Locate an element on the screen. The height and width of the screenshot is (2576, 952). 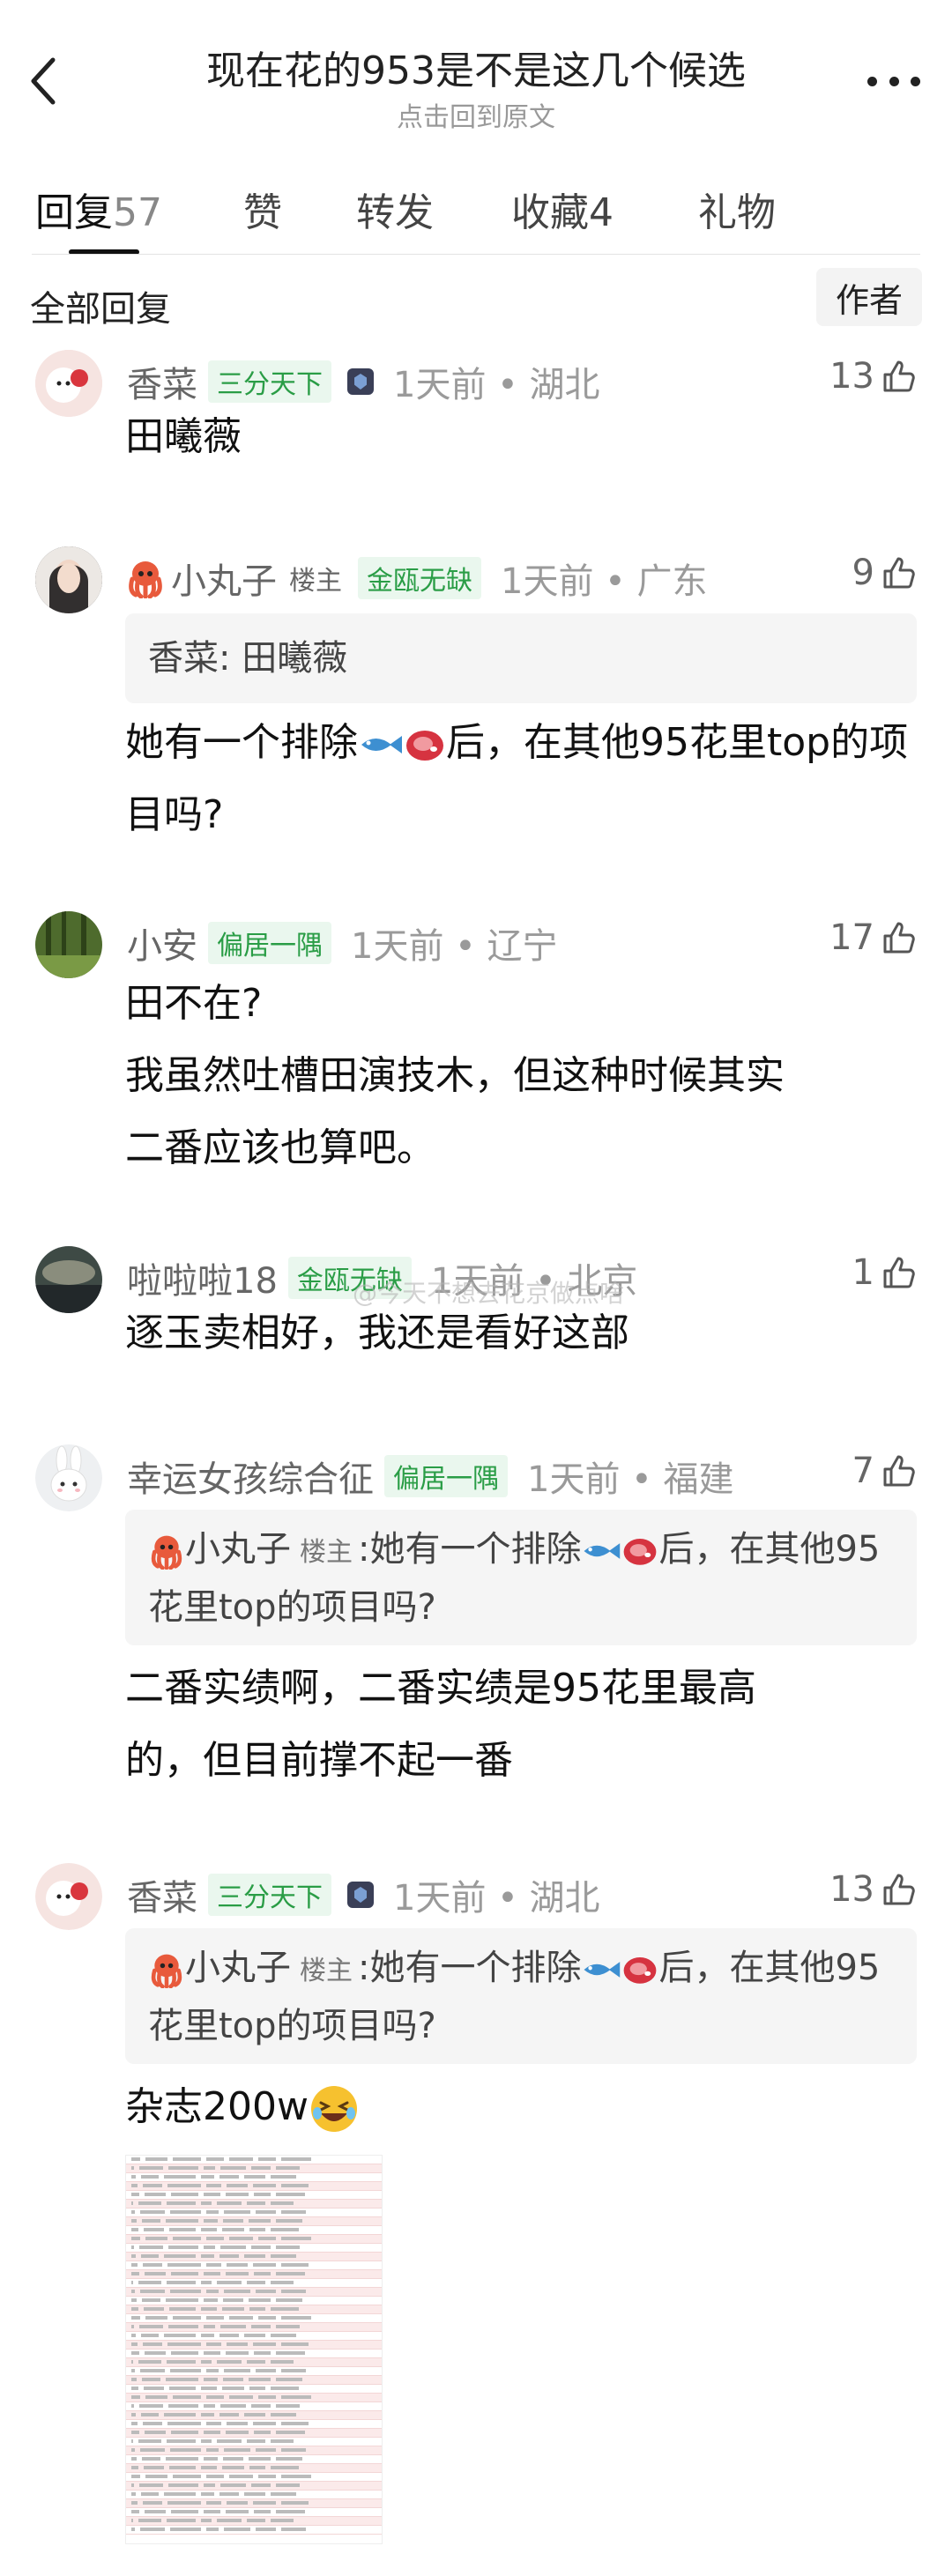
quoted-reply: 香菜: 田曦薇 is located at coordinates (521, 658).